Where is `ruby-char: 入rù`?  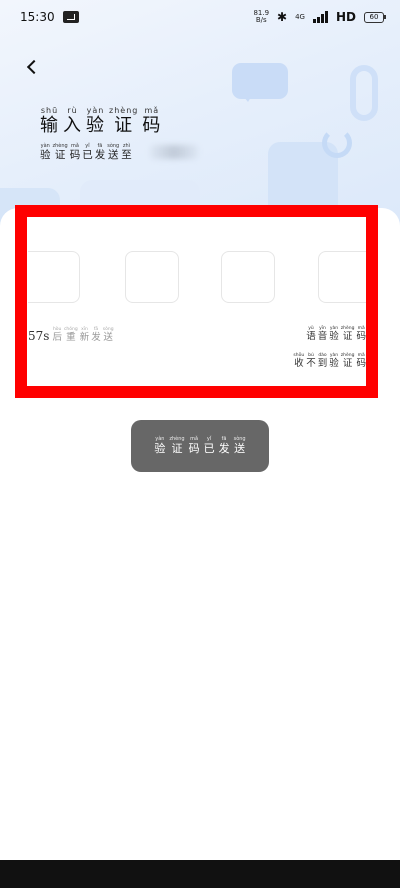
ruby-char: 入rù is located at coordinates (72, 121).